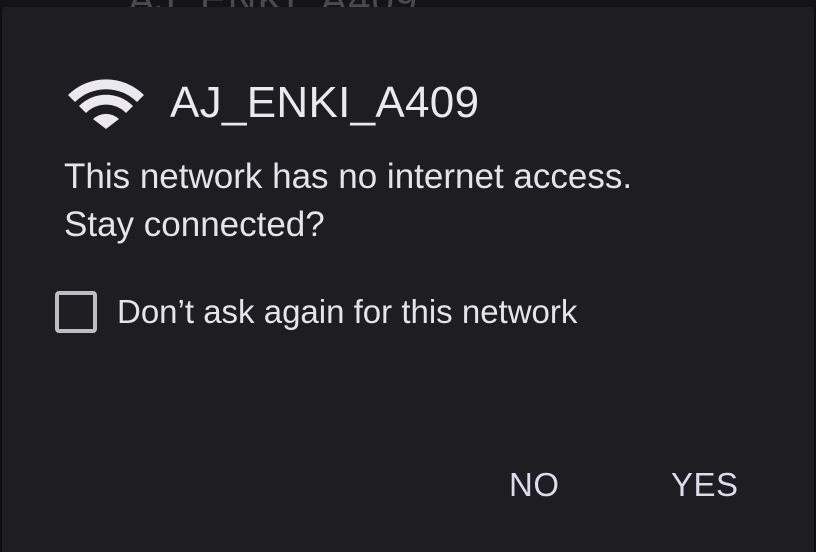  Describe the element at coordinates (194, 224) in the screenshot. I see `message-line-2: Stay connected?` at that location.